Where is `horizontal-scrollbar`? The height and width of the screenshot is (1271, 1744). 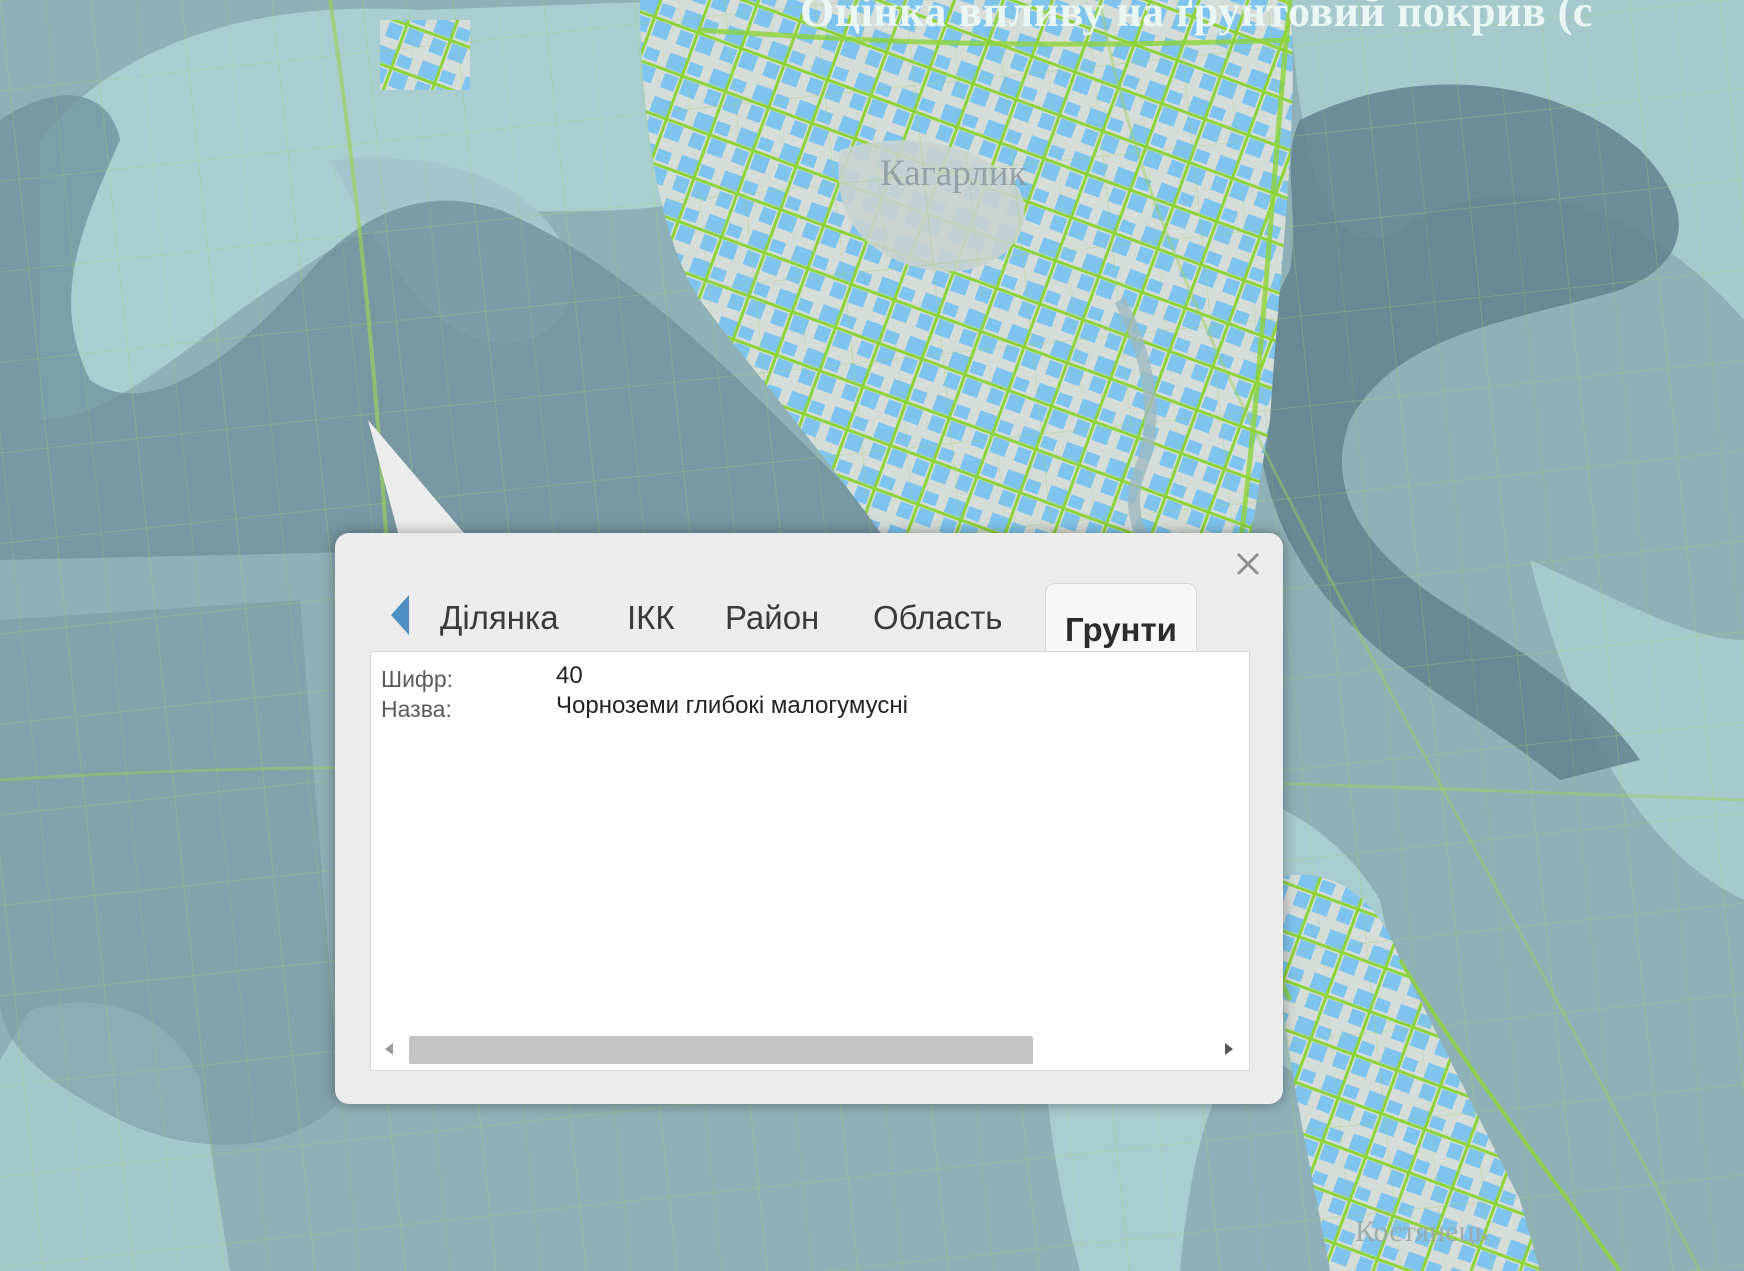
horizontal-scrollbar is located at coordinates (809, 1049).